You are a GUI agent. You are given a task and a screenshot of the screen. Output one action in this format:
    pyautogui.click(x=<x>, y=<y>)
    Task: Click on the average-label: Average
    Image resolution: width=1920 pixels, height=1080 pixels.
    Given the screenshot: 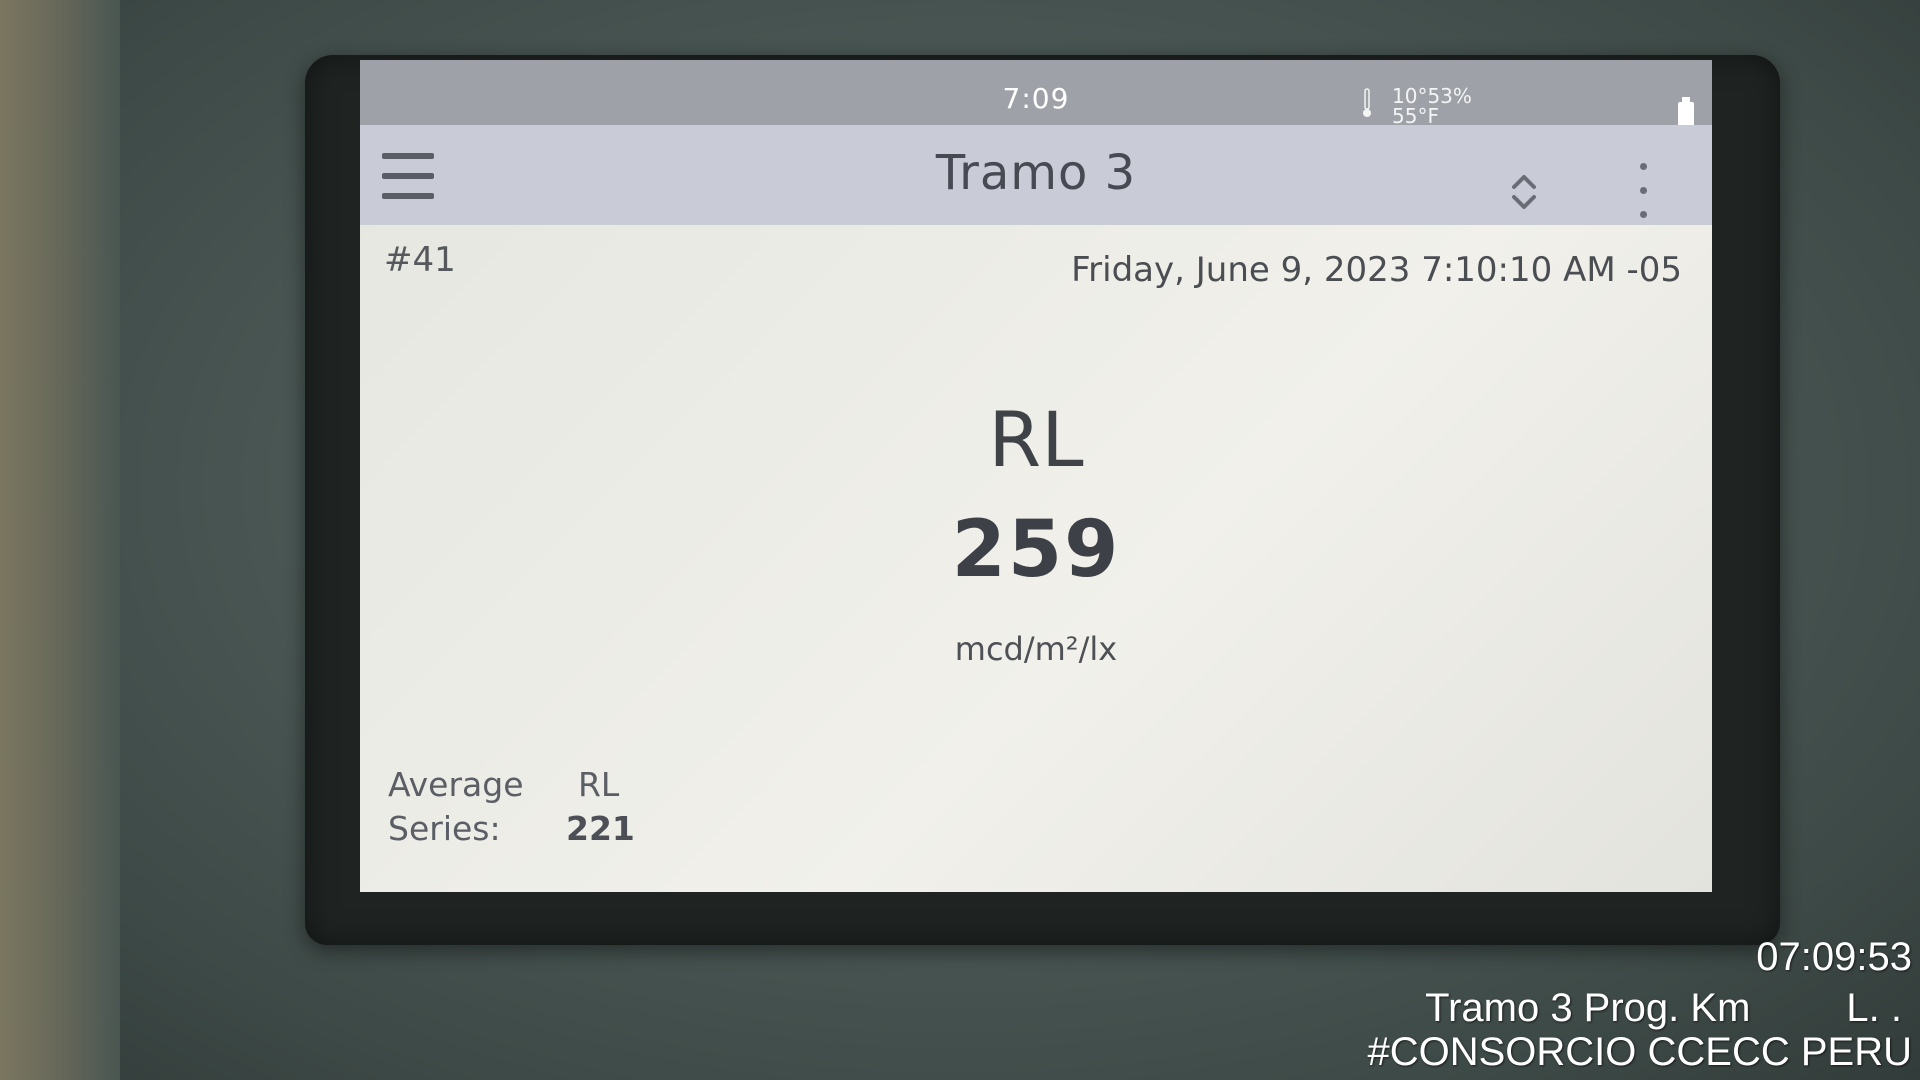 What is the action you would take?
    pyautogui.click(x=456, y=784)
    